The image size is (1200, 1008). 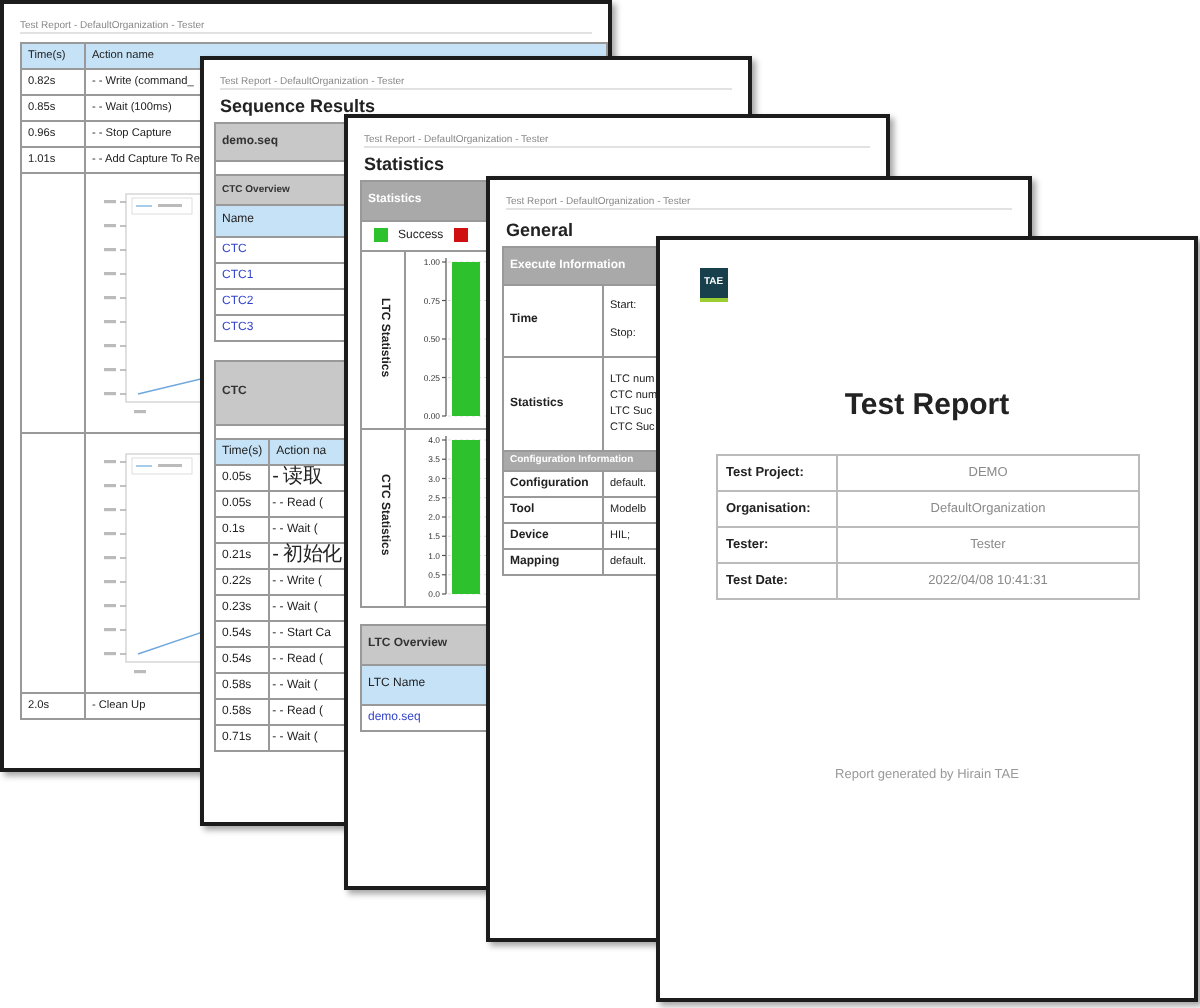 I want to click on report-title: Test Report, so click(x=927, y=405).